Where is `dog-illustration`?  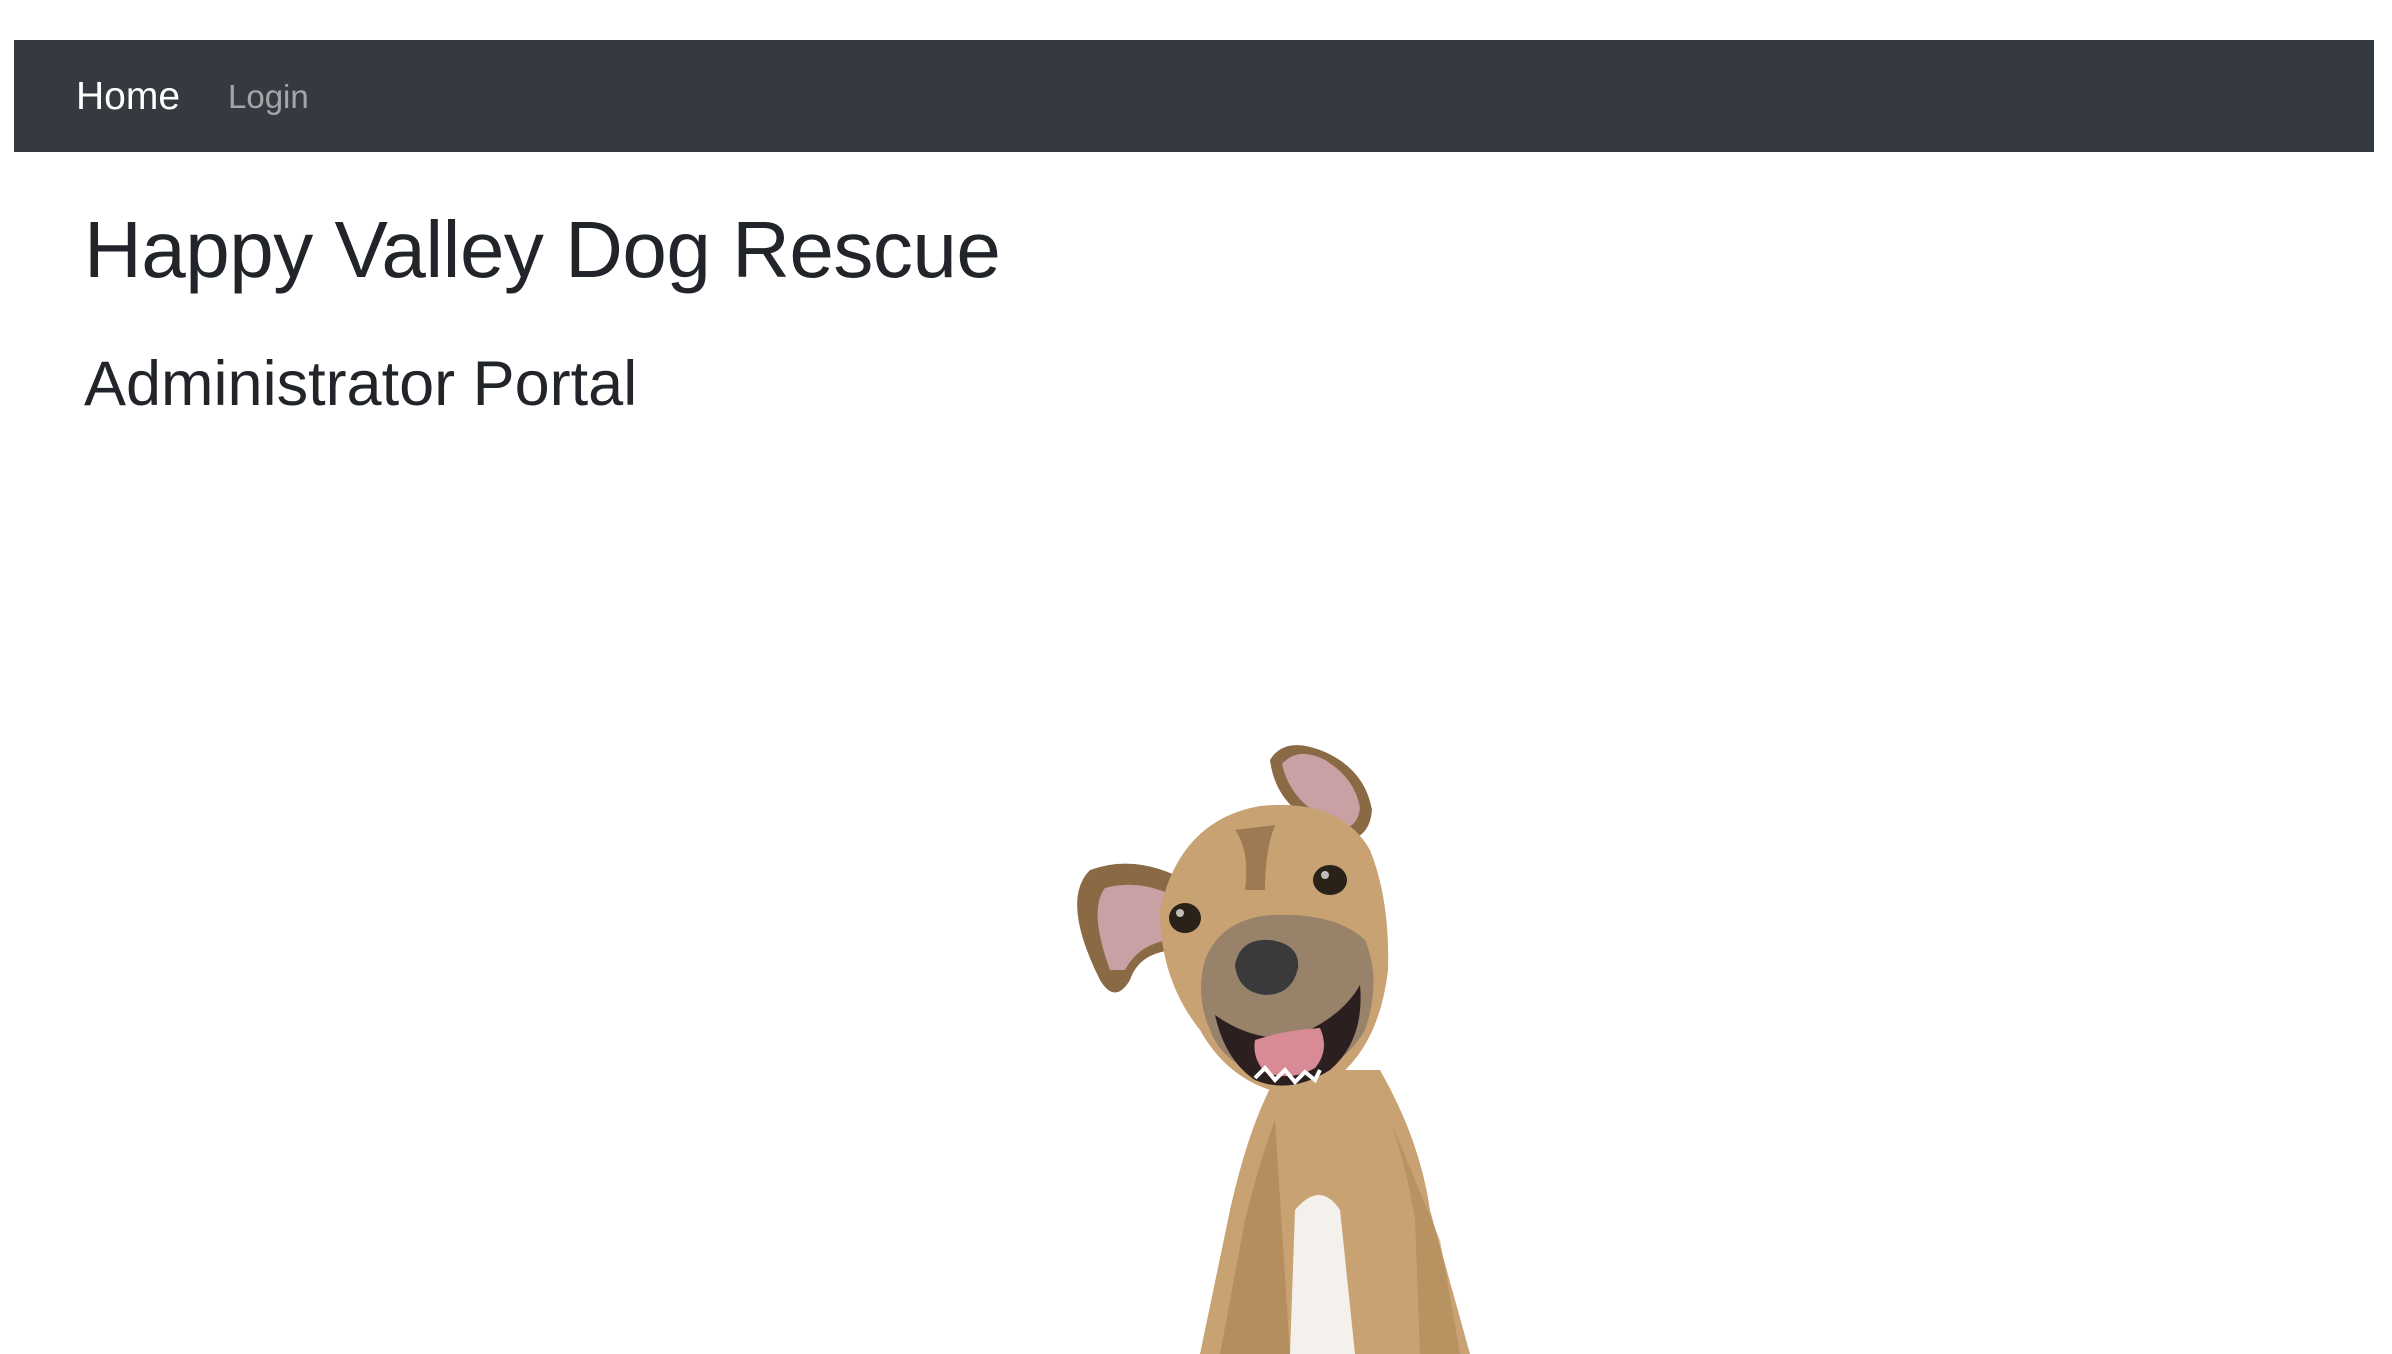 dog-illustration is located at coordinates (1273, 1049).